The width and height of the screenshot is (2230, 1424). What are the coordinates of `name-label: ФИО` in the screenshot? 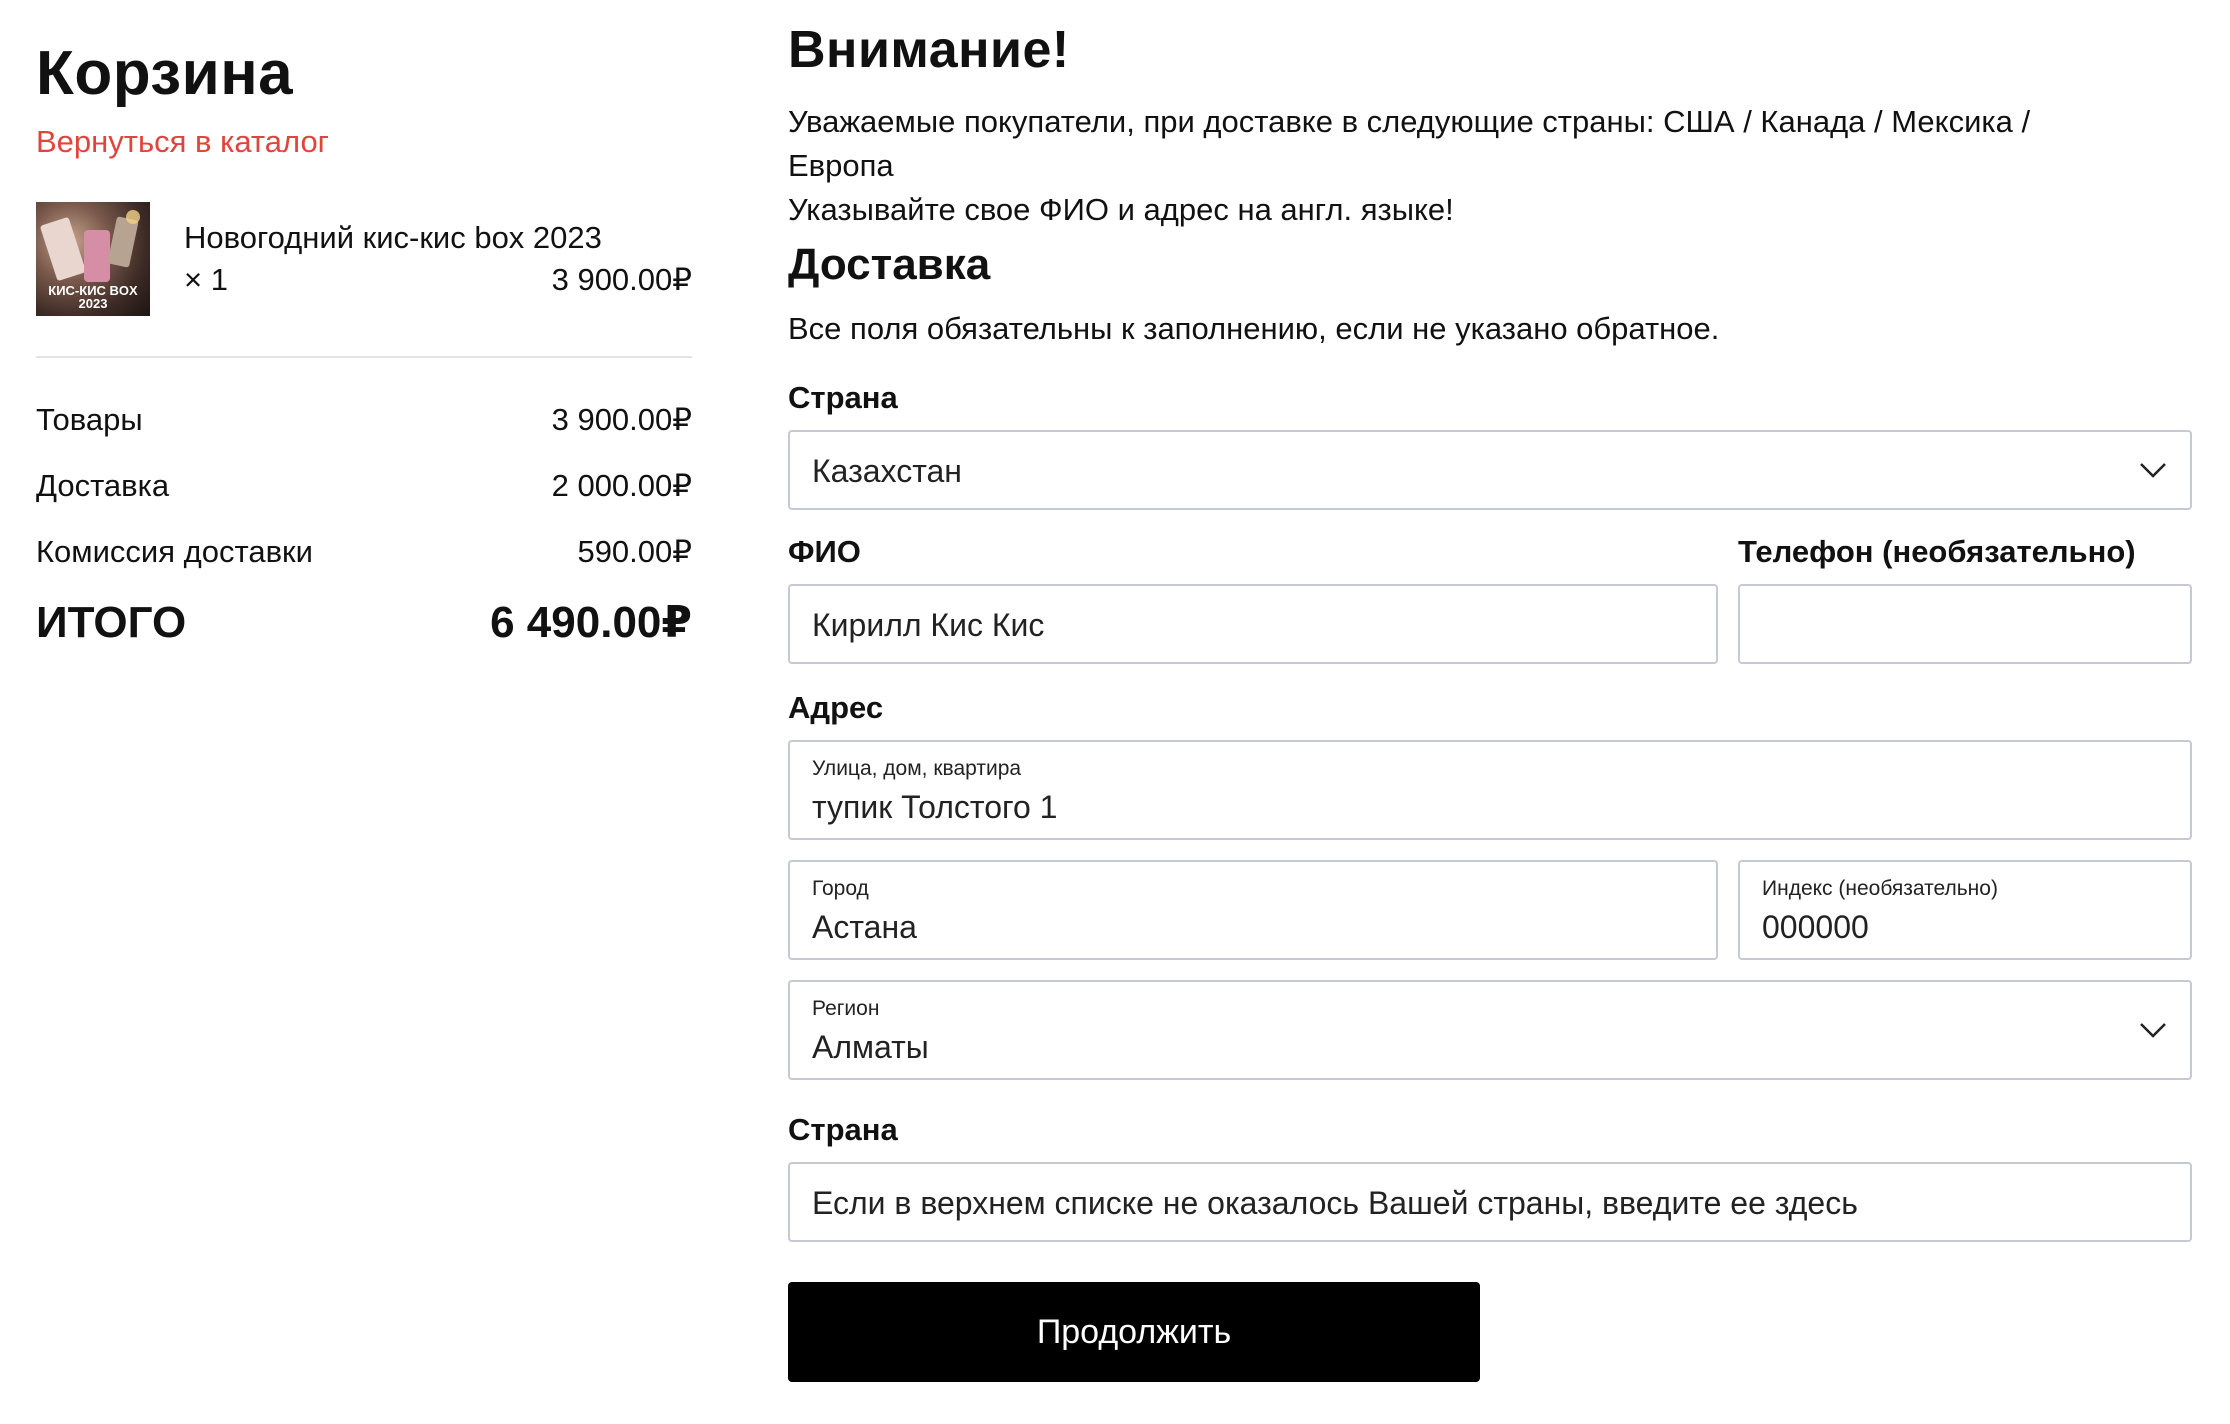 It's located at (824, 551).